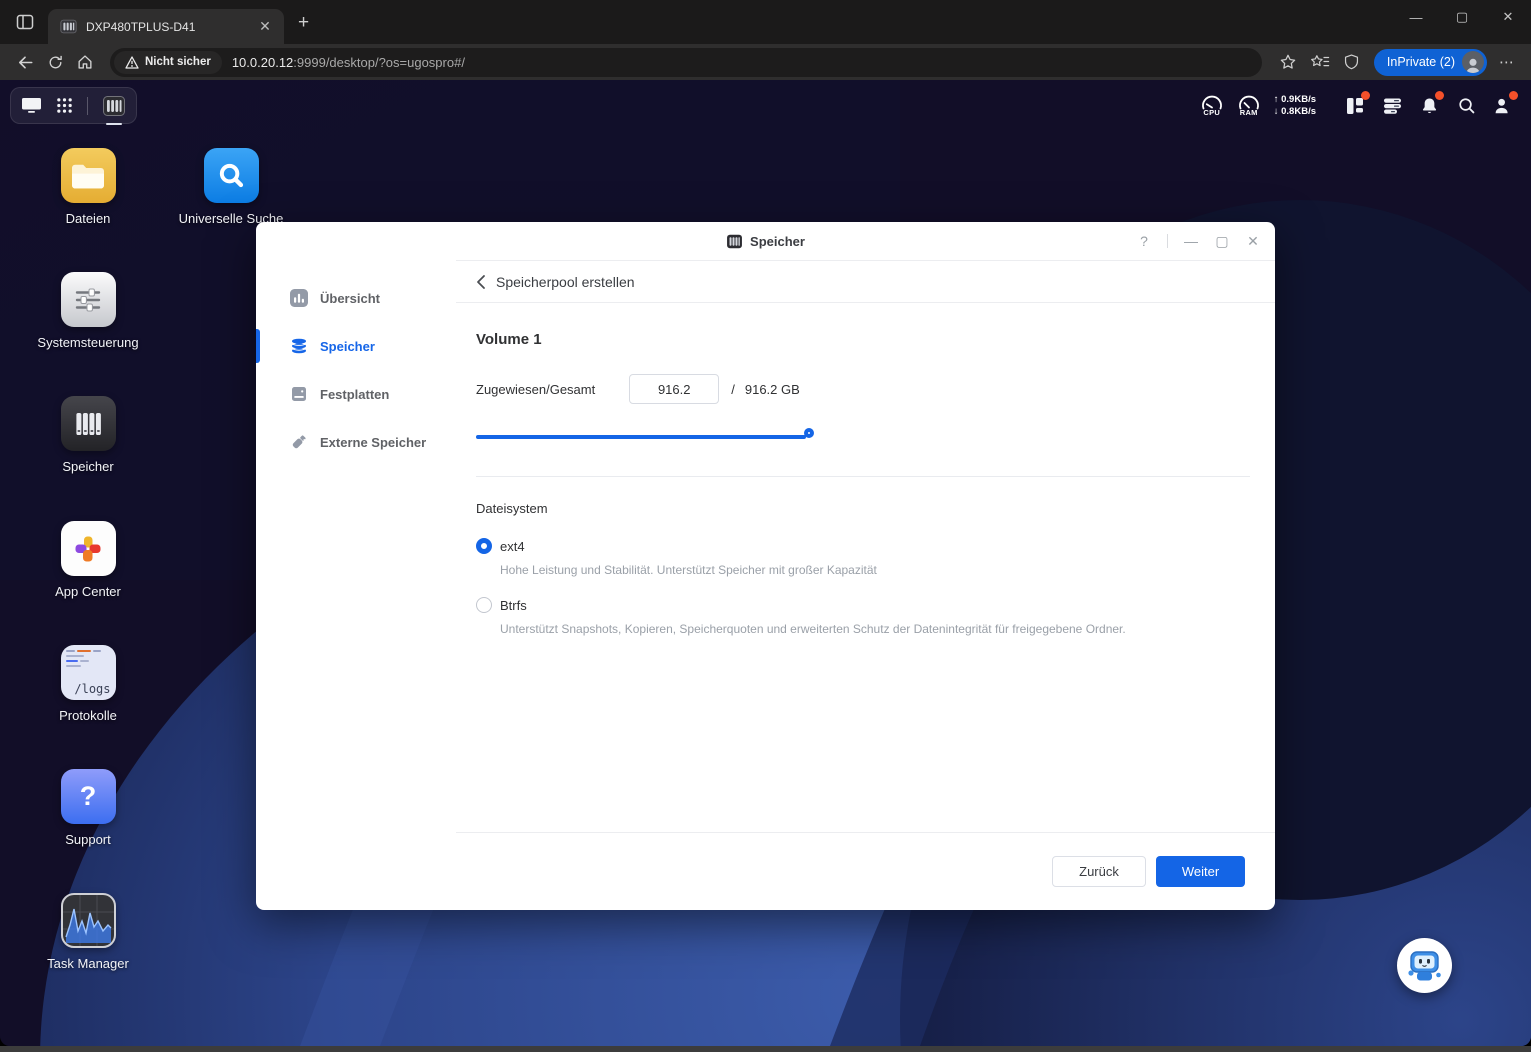  What do you see at coordinates (1099, 871) in the screenshot?
I see `back-step-button: Zurück` at bounding box center [1099, 871].